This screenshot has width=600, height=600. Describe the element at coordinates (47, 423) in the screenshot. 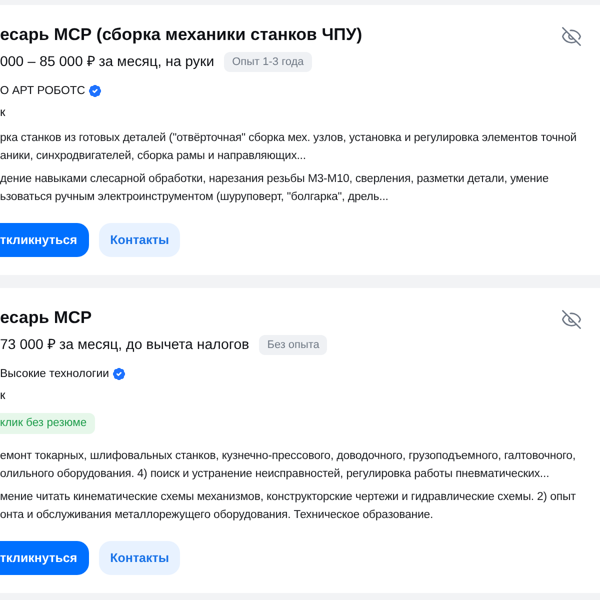

I see `response-tag: клик без резюме` at that location.